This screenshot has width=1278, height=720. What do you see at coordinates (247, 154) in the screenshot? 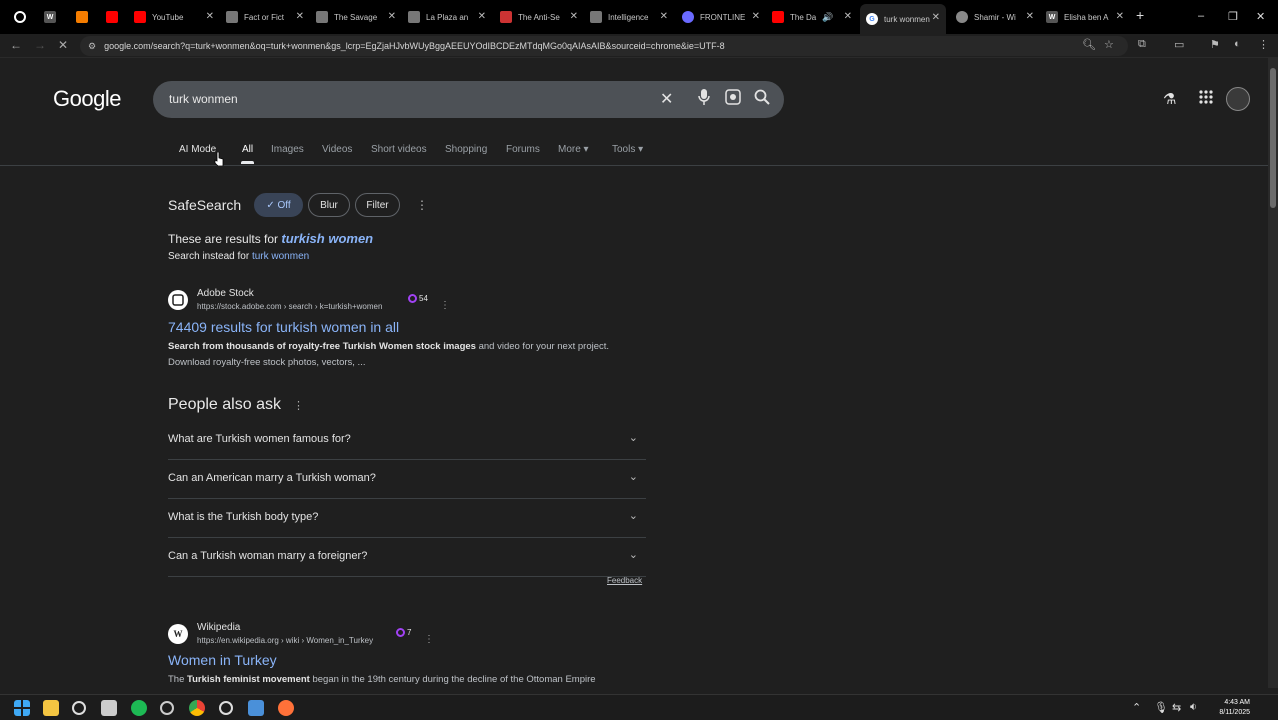
I see `tab-all: All` at bounding box center [247, 154].